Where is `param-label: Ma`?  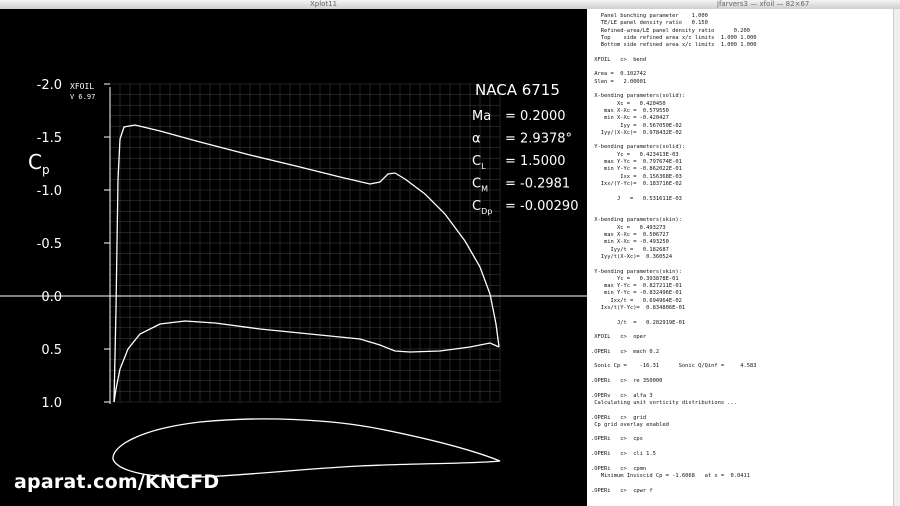 param-label: Ma is located at coordinates (481, 116).